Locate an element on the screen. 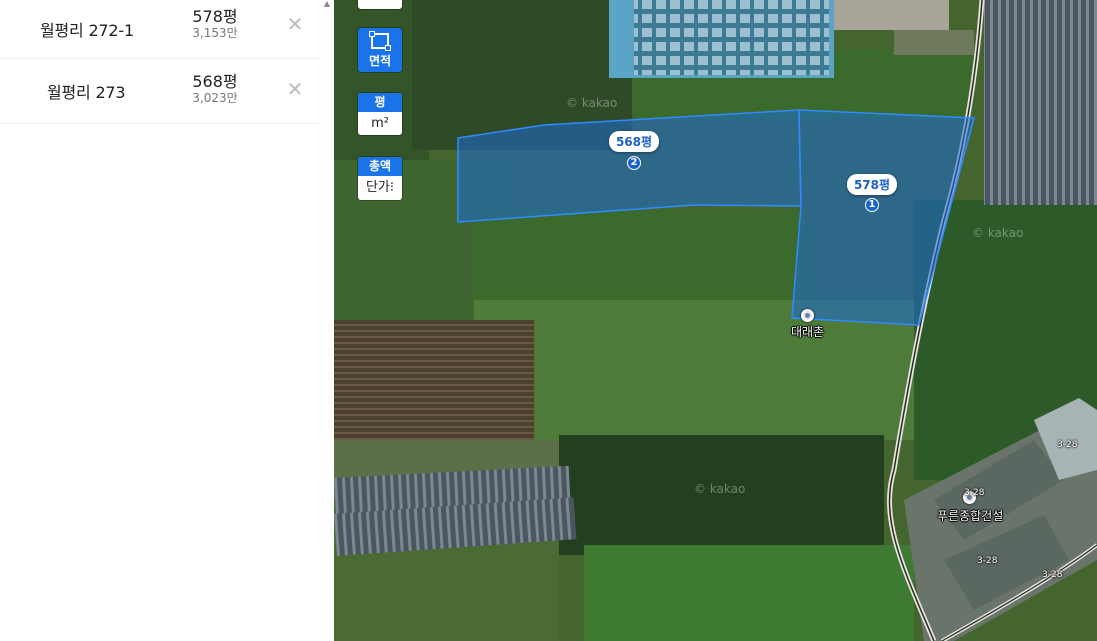 This screenshot has width=1097, height=641. map-control-stub is located at coordinates (380, 4).